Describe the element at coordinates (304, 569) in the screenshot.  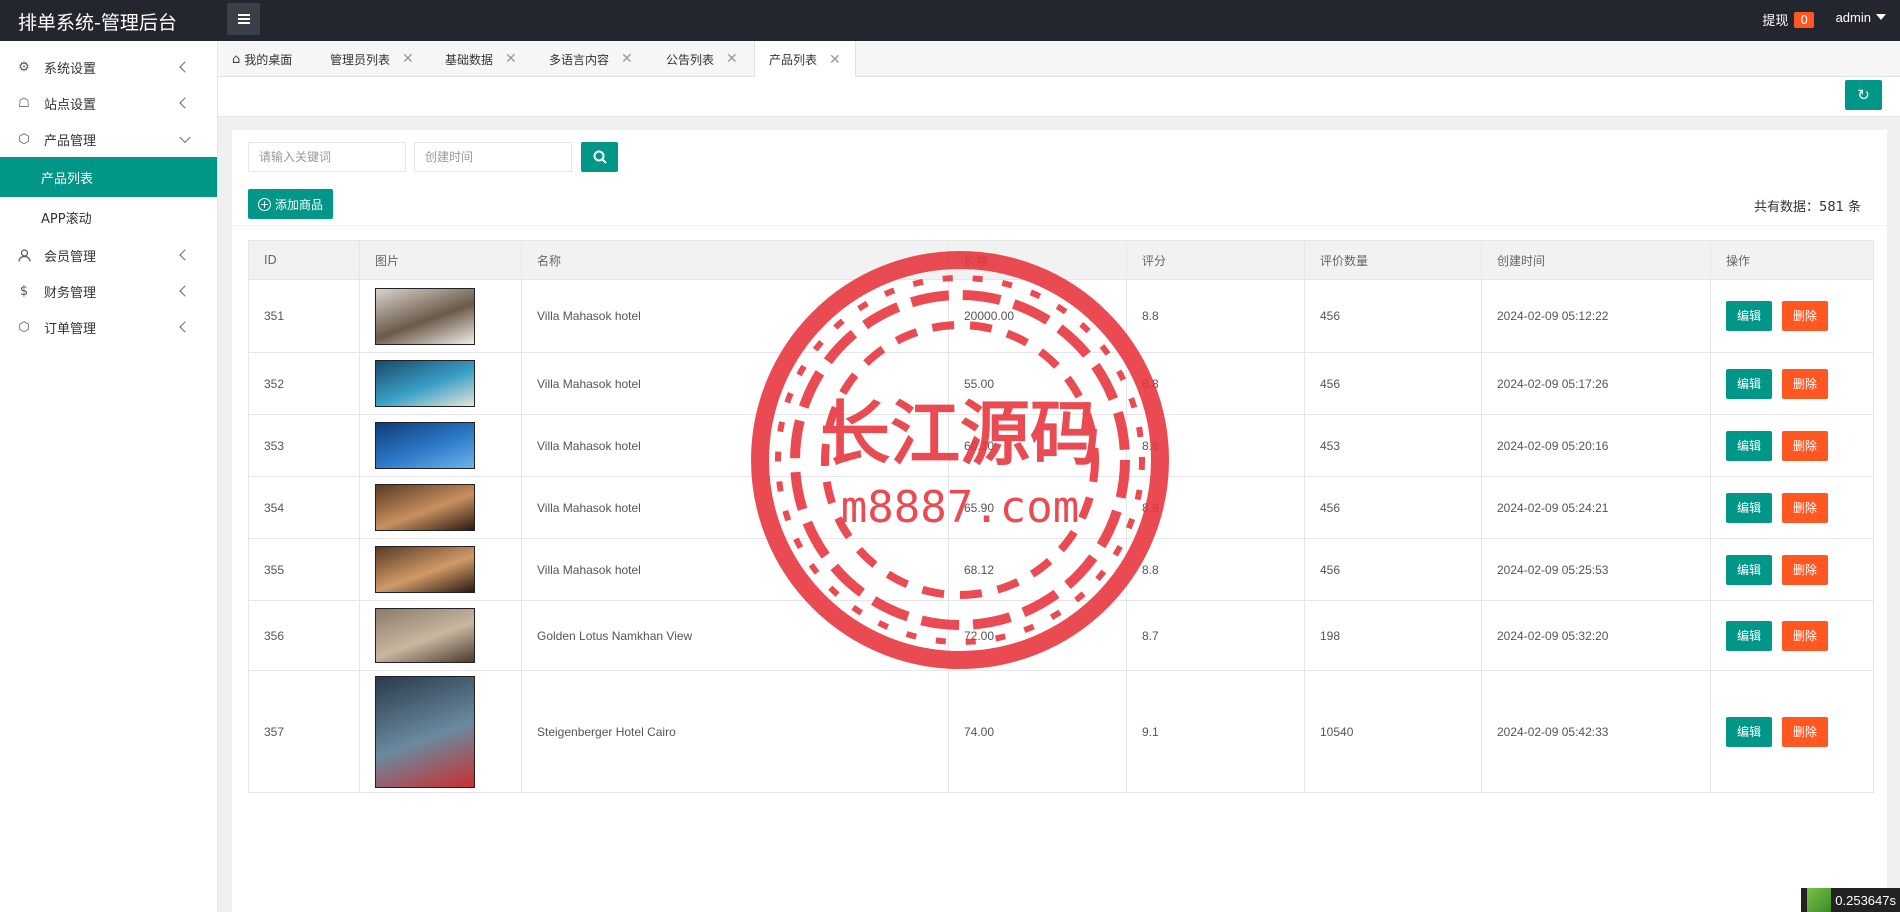
I see `cell-id: 355` at that location.